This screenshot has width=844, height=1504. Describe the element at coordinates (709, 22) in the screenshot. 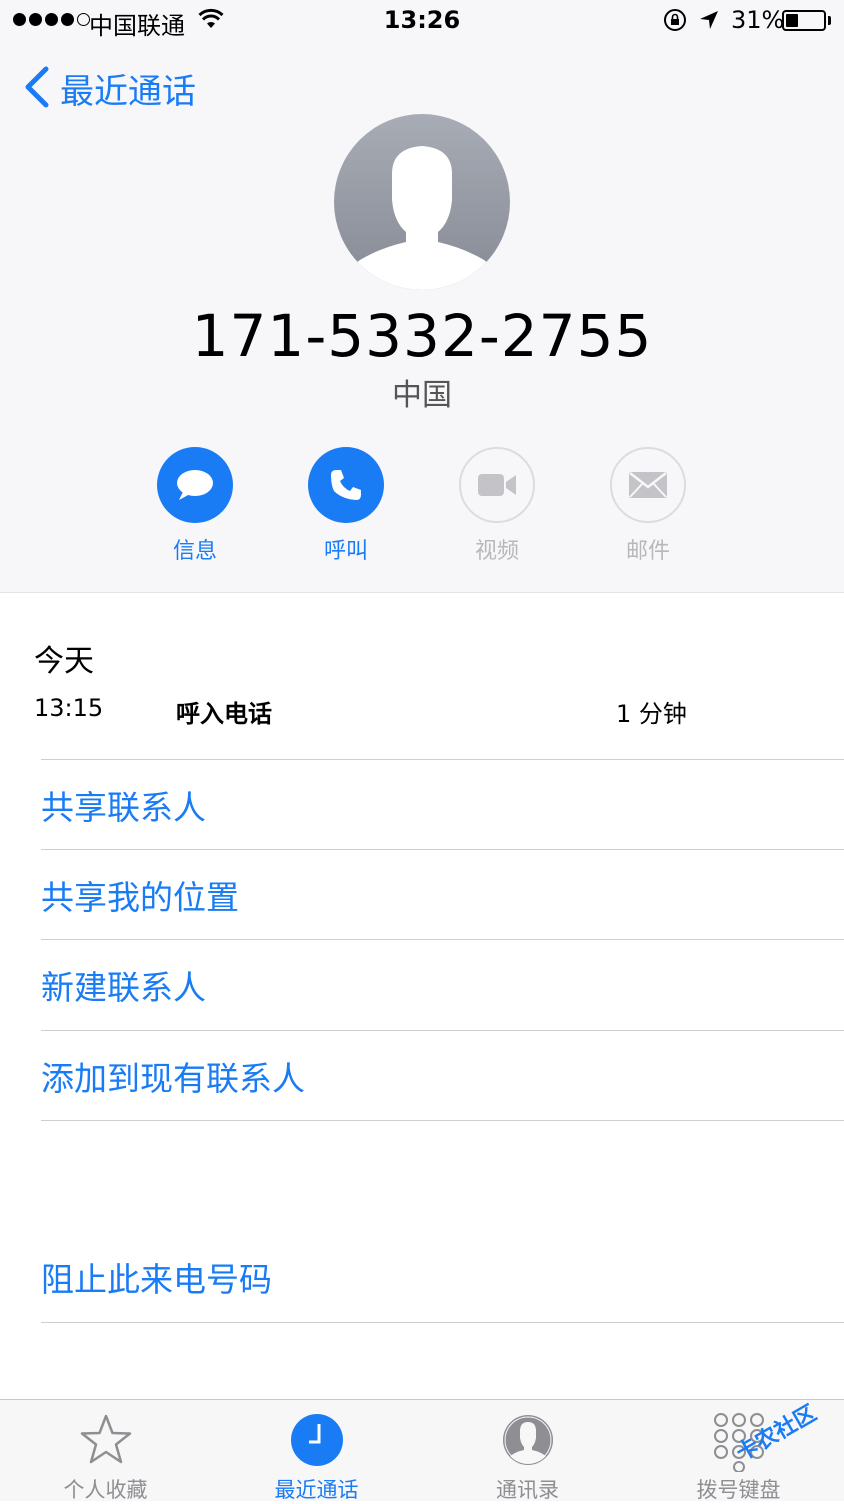

I see `location-arrow-icon` at that location.